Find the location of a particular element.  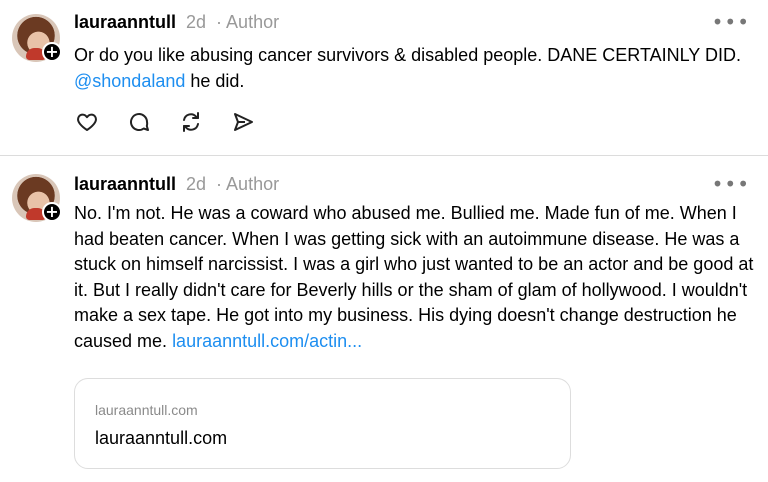

comment-icon is located at coordinates (139, 122).